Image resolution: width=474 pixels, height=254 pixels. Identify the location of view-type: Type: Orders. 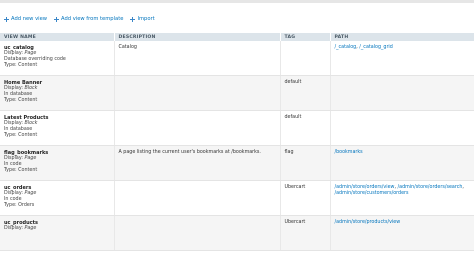
(19, 205).